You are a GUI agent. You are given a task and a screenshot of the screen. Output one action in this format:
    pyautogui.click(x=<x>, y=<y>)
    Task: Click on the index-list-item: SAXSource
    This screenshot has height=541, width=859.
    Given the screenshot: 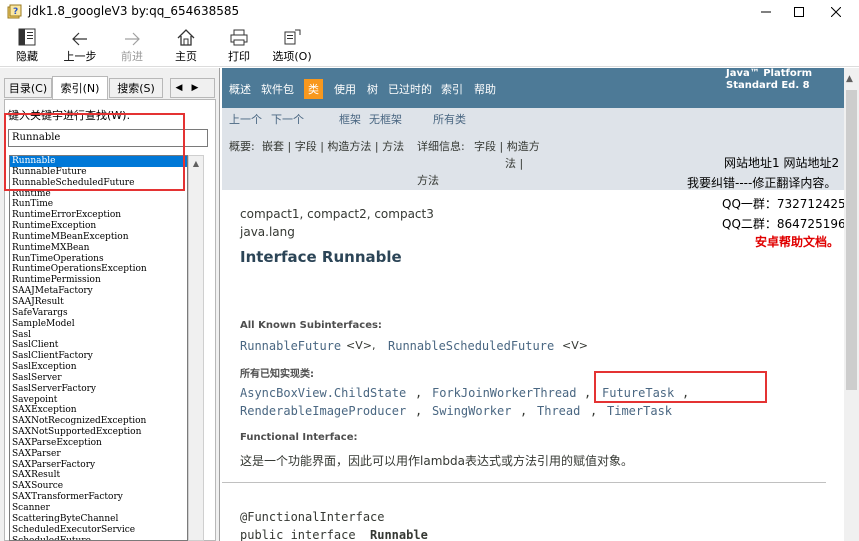 What is the action you would take?
    pyautogui.click(x=98, y=486)
    